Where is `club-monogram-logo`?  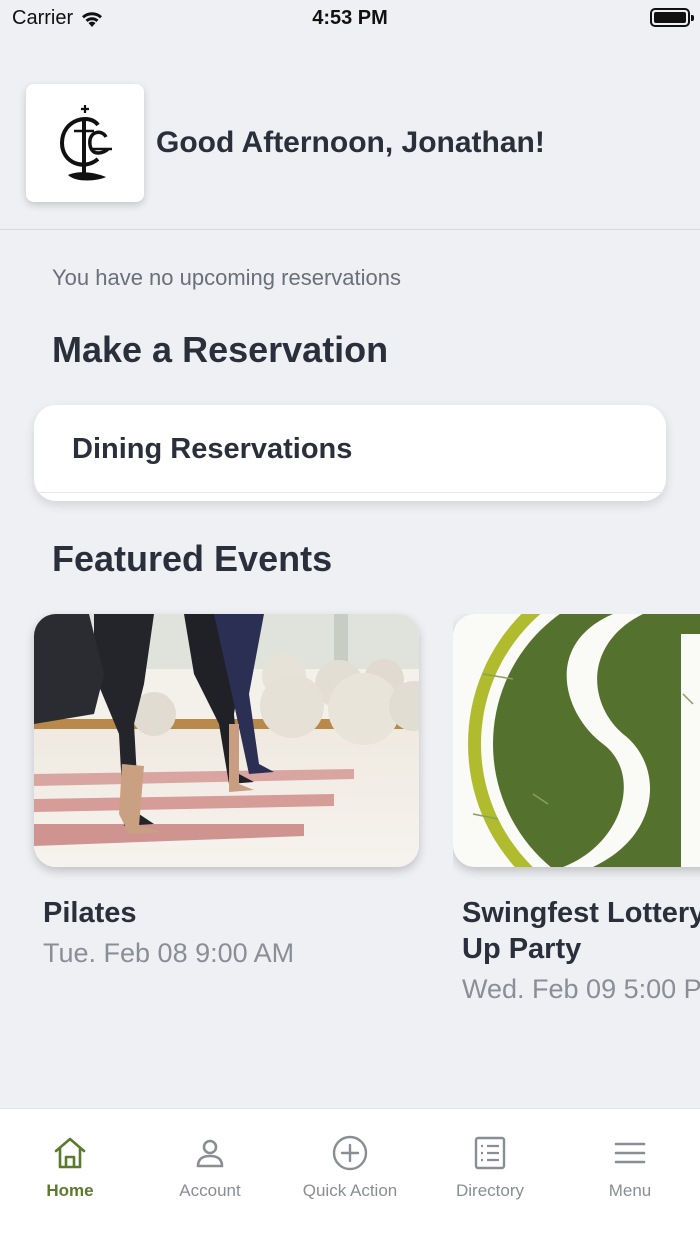 club-monogram-logo is located at coordinates (85, 143).